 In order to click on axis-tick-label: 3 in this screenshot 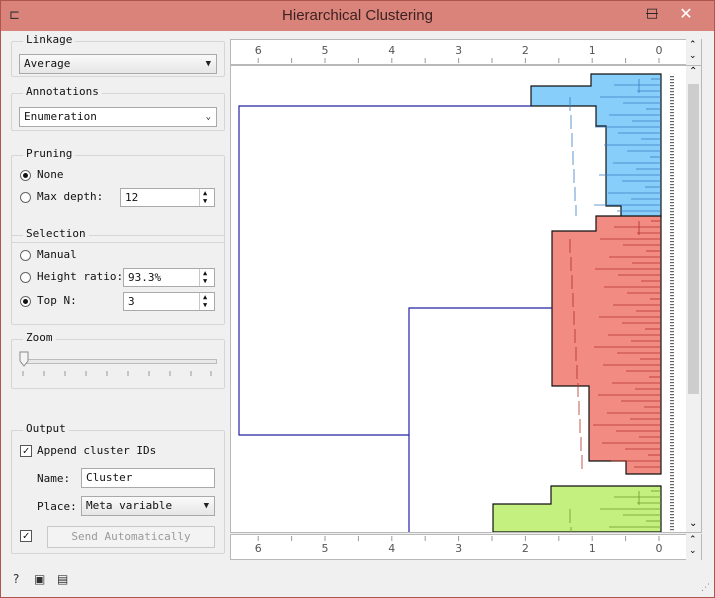, I will do `click(458, 548)`.